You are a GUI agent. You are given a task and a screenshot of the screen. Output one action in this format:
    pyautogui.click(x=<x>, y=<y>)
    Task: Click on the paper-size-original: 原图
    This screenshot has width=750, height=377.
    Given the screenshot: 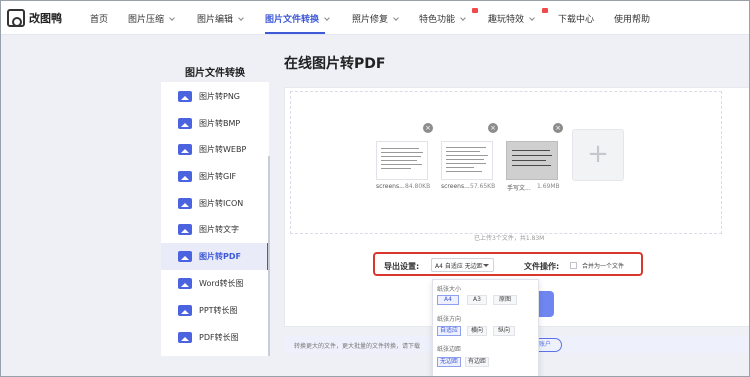 What is the action you would take?
    pyautogui.click(x=505, y=300)
    